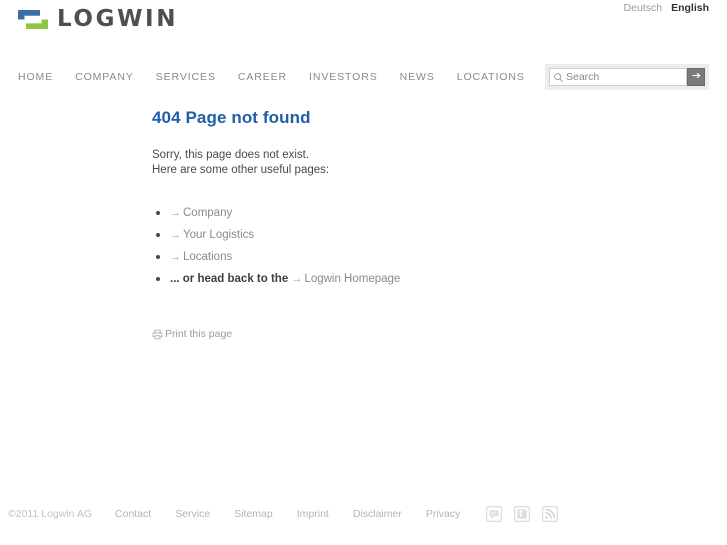 The image size is (727, 545). I want to click on nav-item-news: NEWS, so click(424, 77).